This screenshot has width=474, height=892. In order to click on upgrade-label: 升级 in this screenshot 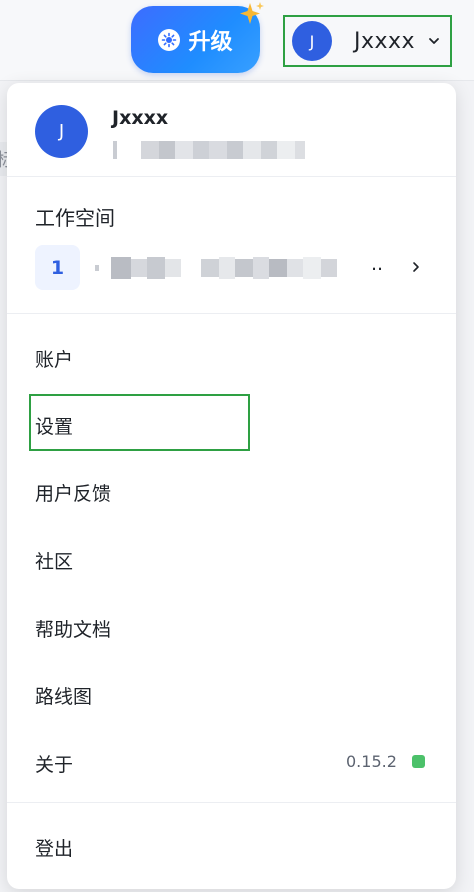, I will do `click(210, 42)`.